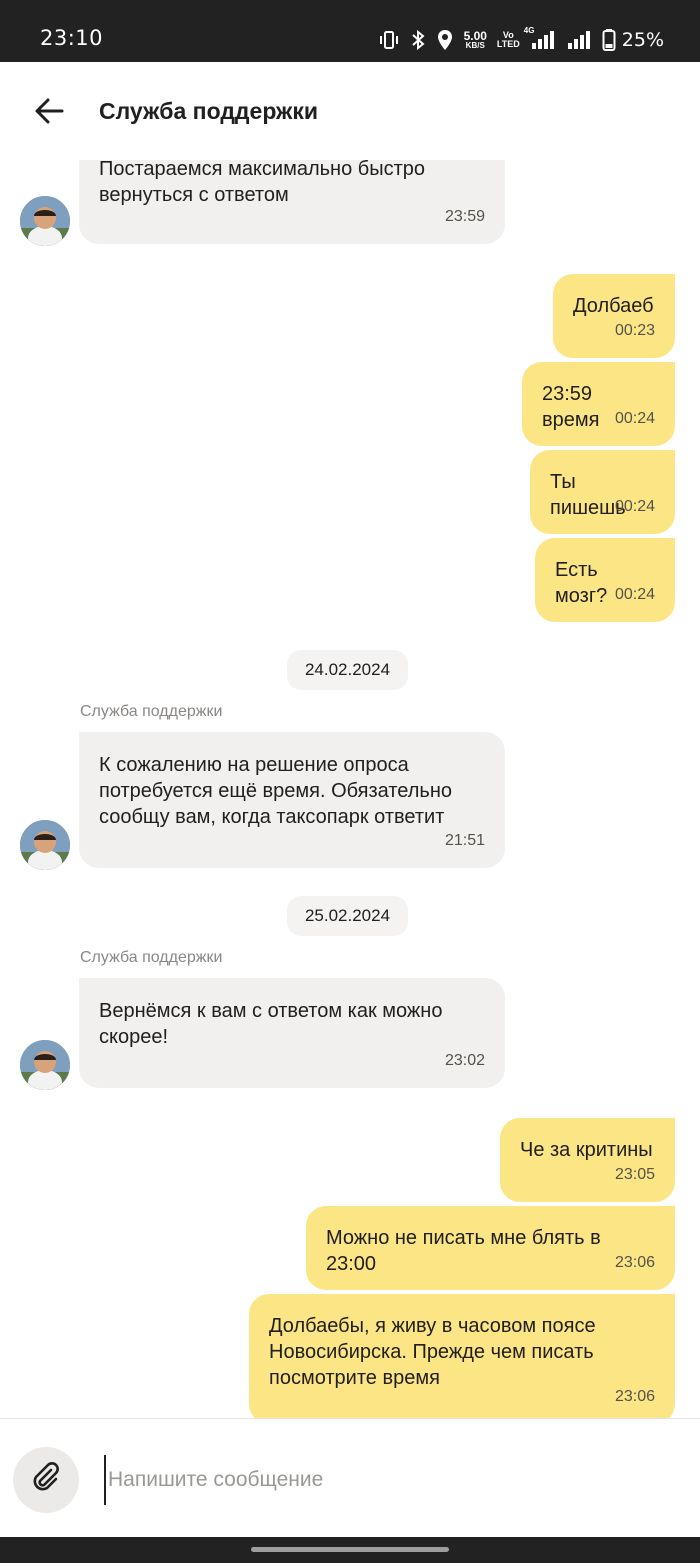 This screenshot has height=1563, width=700. Describe the element at coordinates (475, 45) in the screenshot. I see `network-speed-unit: KB/S` at that location.